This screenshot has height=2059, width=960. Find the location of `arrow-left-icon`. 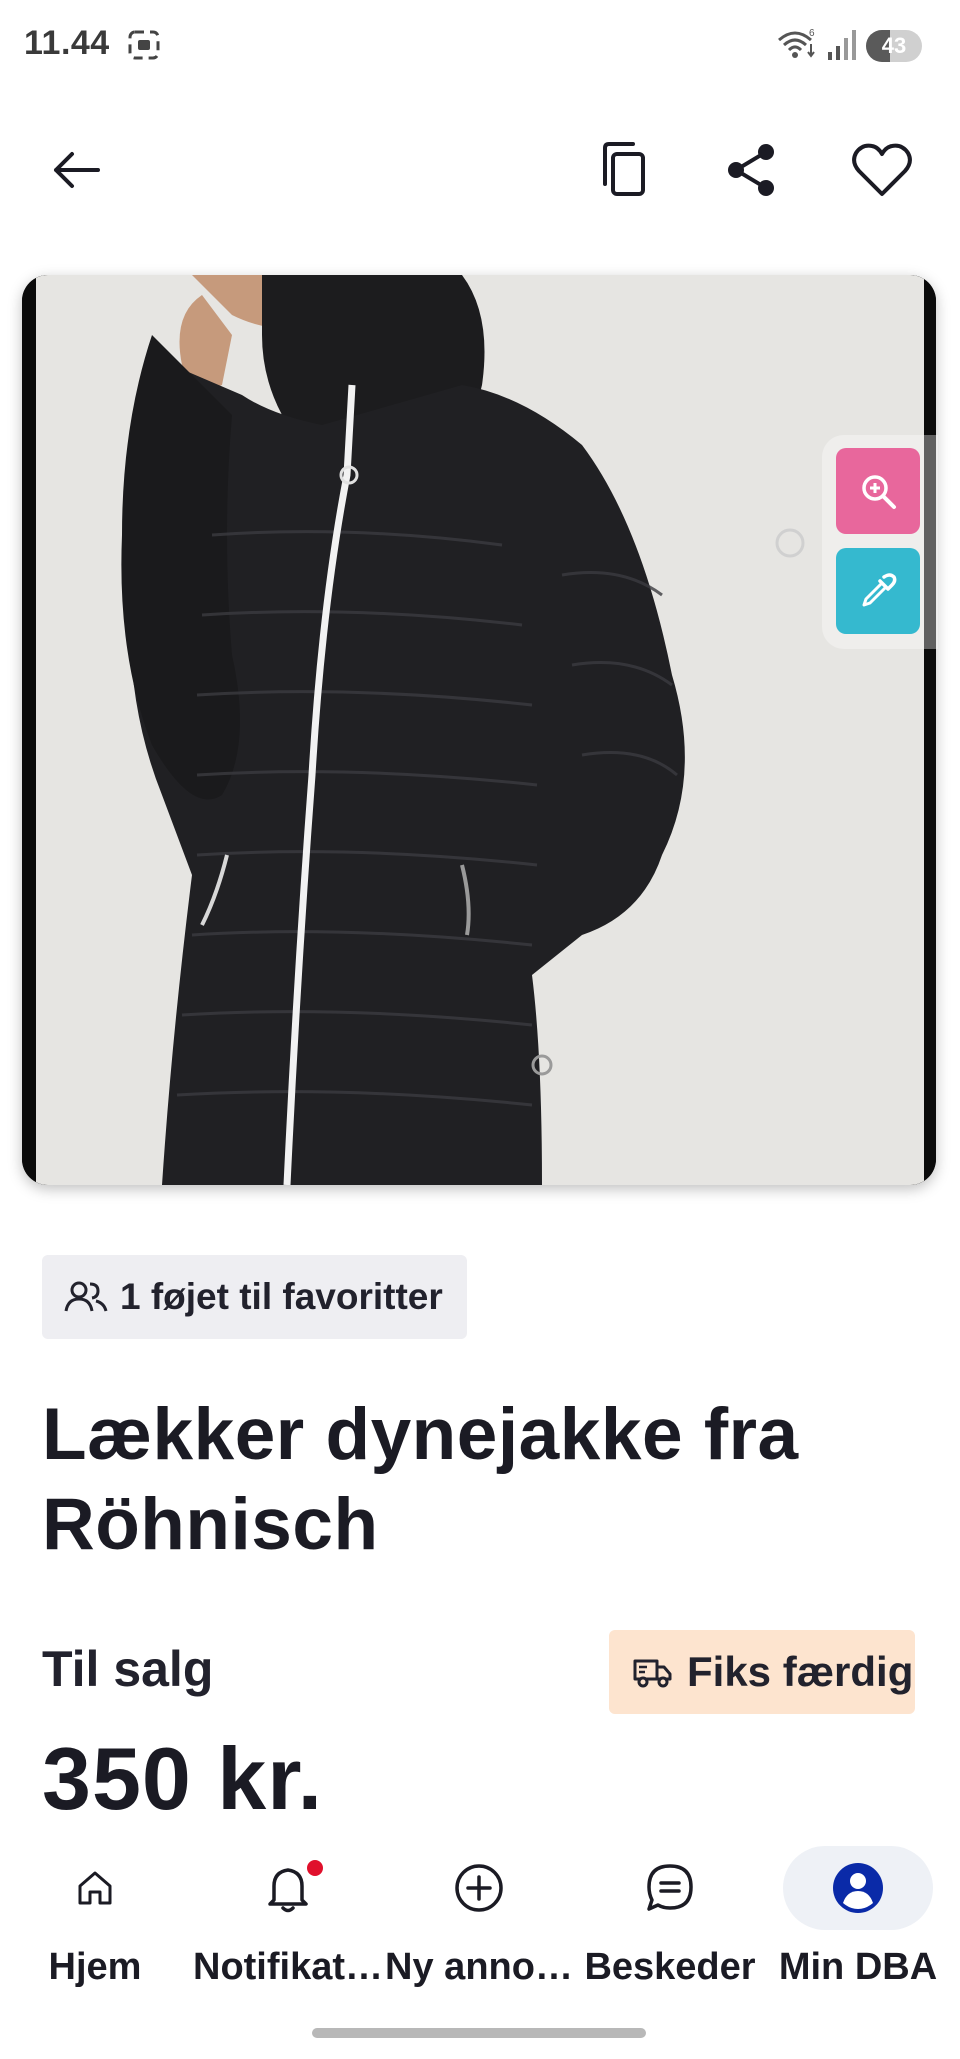

arrow-left-icon is located at coordinates (77, 170).